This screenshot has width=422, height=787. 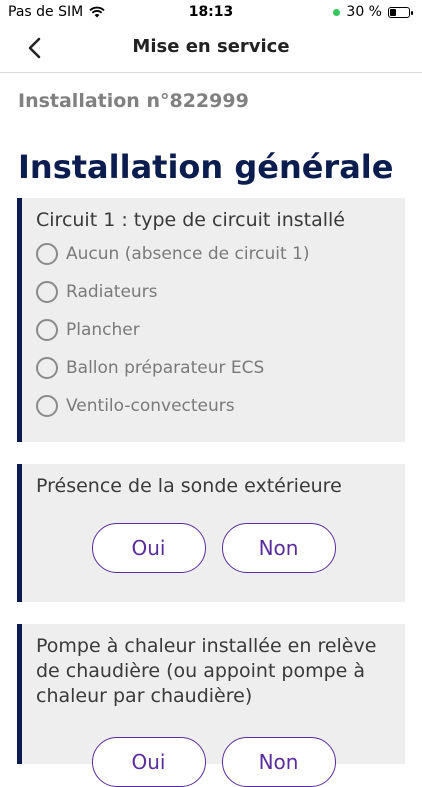 I want to click on pac-buttons: Oui Non, so click(x=220, y=762).